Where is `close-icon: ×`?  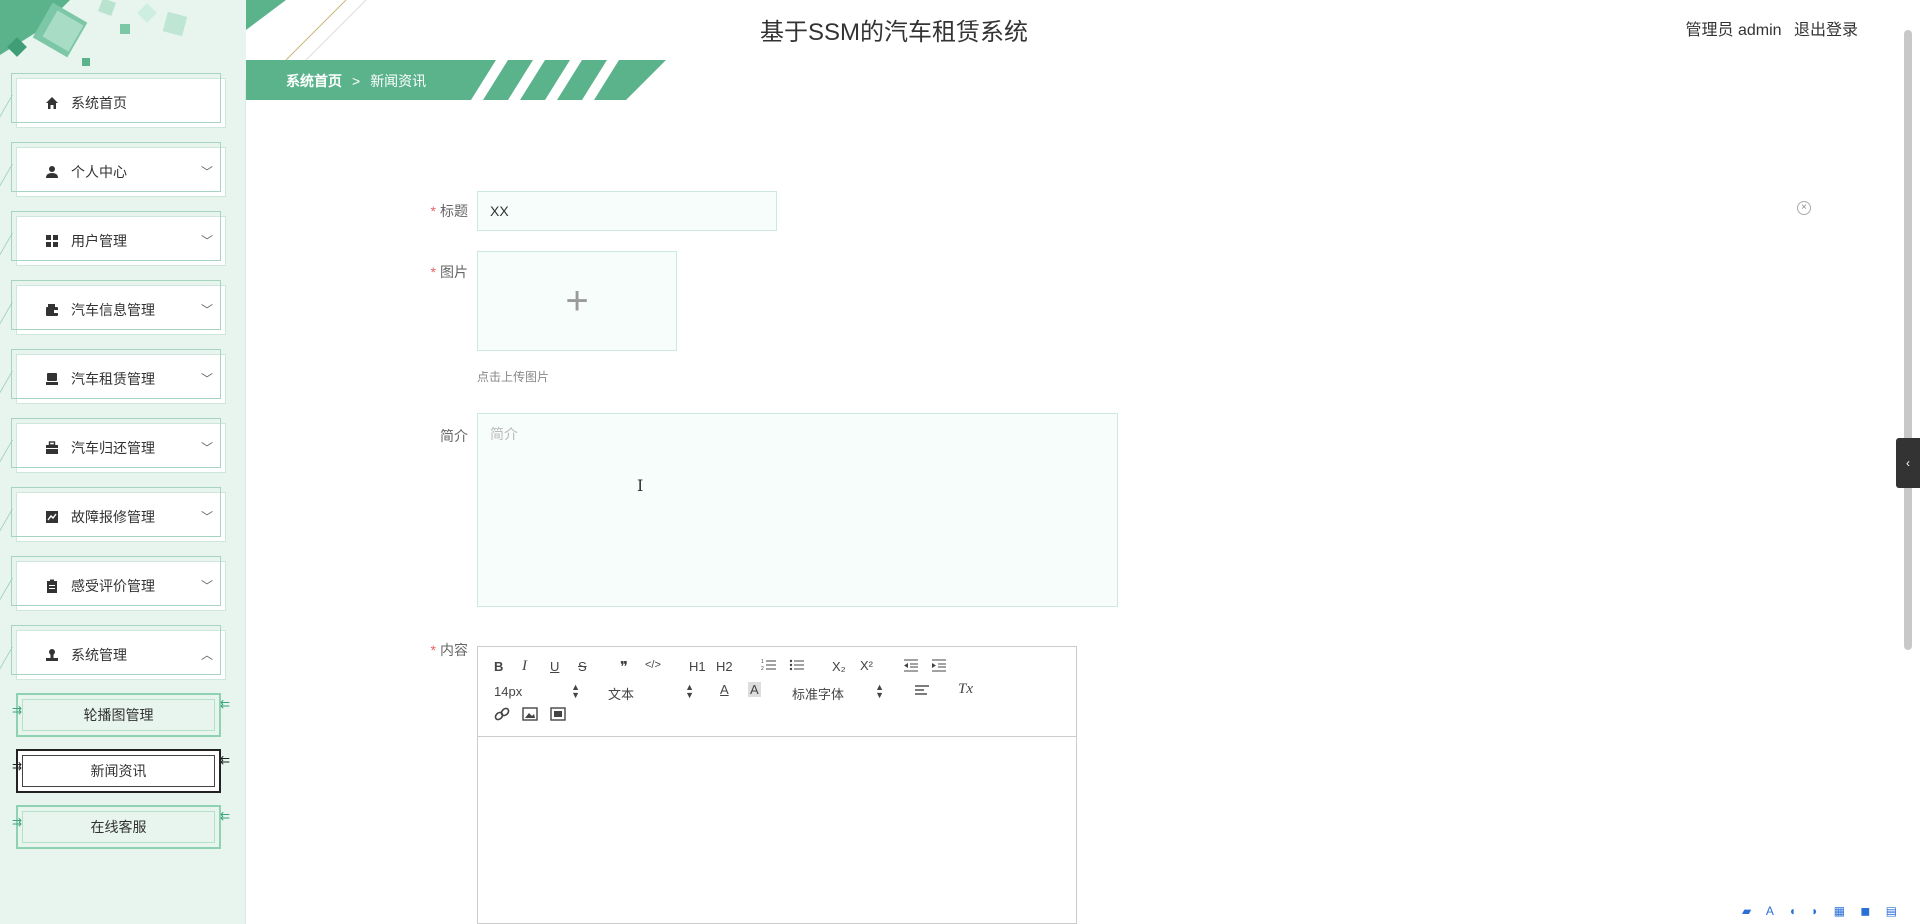 close-icon: × is located at coordinates (1804, 208).